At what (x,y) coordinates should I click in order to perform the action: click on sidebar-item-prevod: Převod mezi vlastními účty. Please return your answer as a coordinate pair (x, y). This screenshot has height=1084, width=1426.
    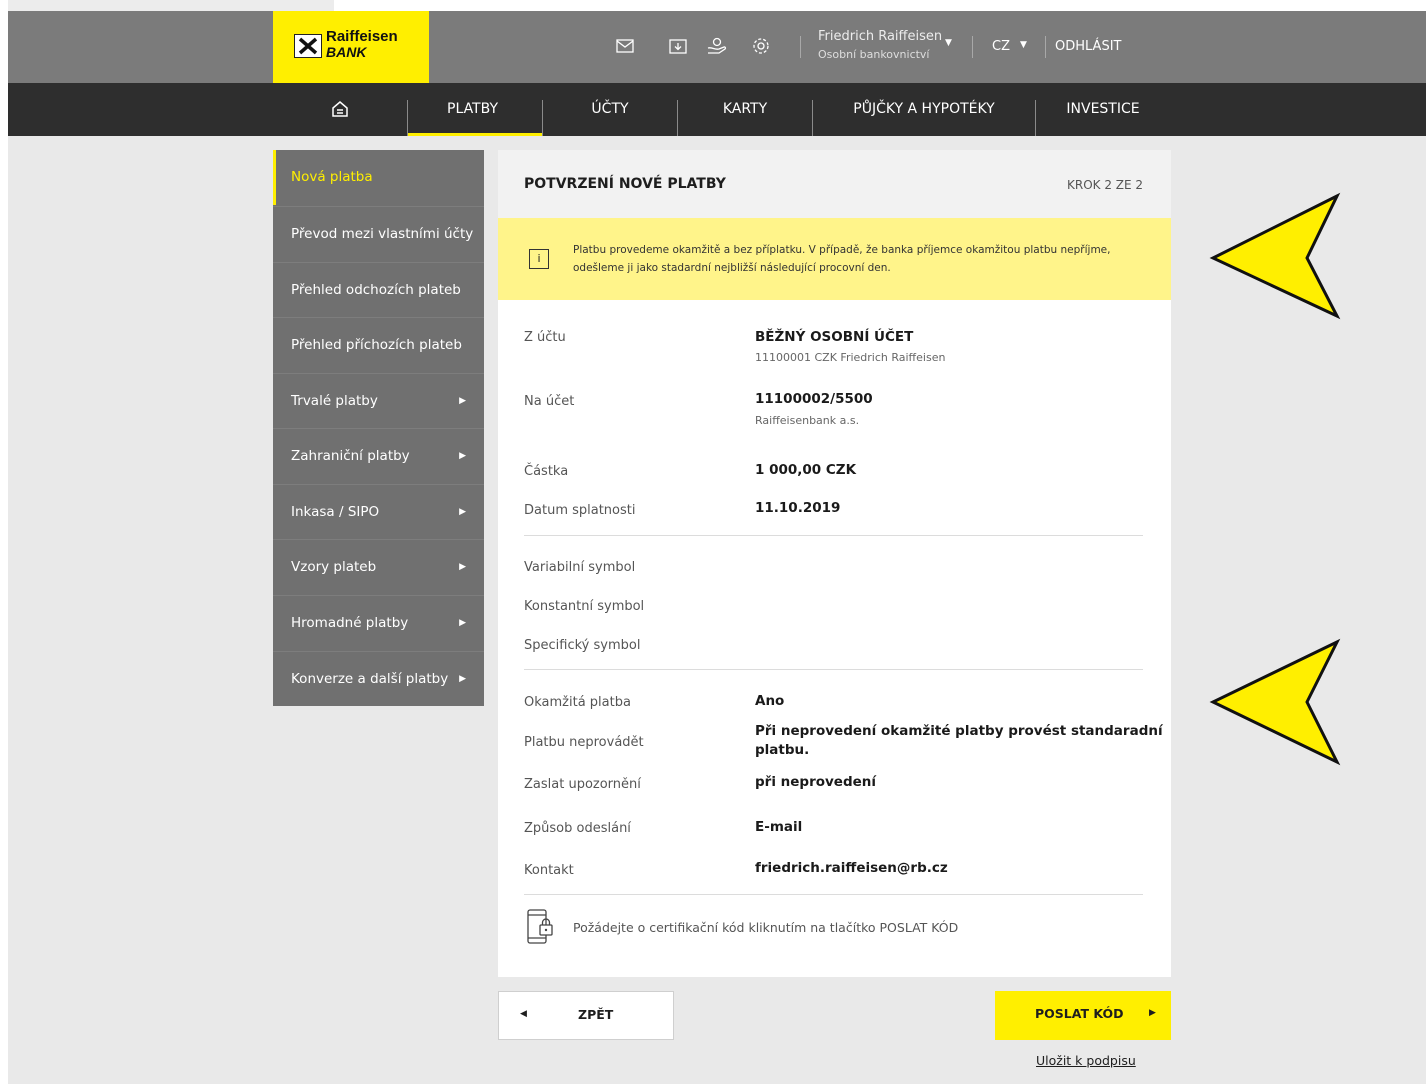
    Looking at the image, I should click on (378, 233).